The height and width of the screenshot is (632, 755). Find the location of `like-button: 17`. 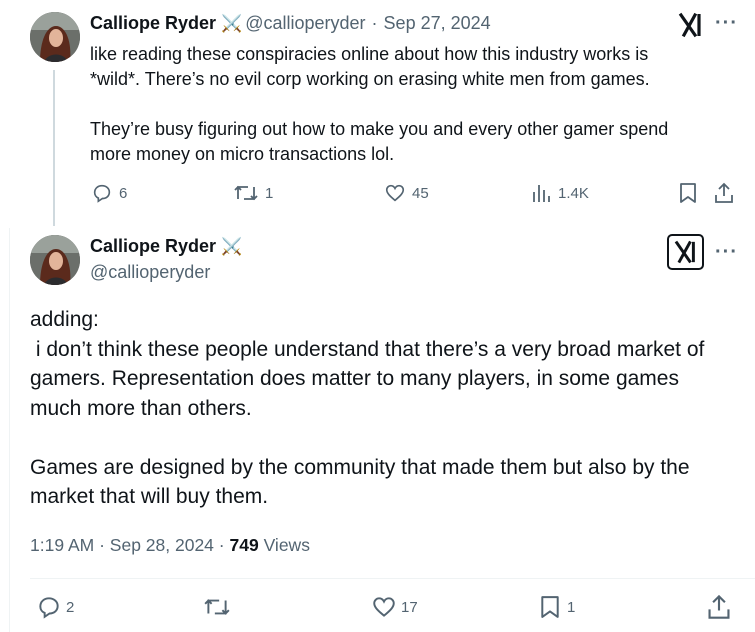

like-button: 17 is located at coordinates (394, 607).